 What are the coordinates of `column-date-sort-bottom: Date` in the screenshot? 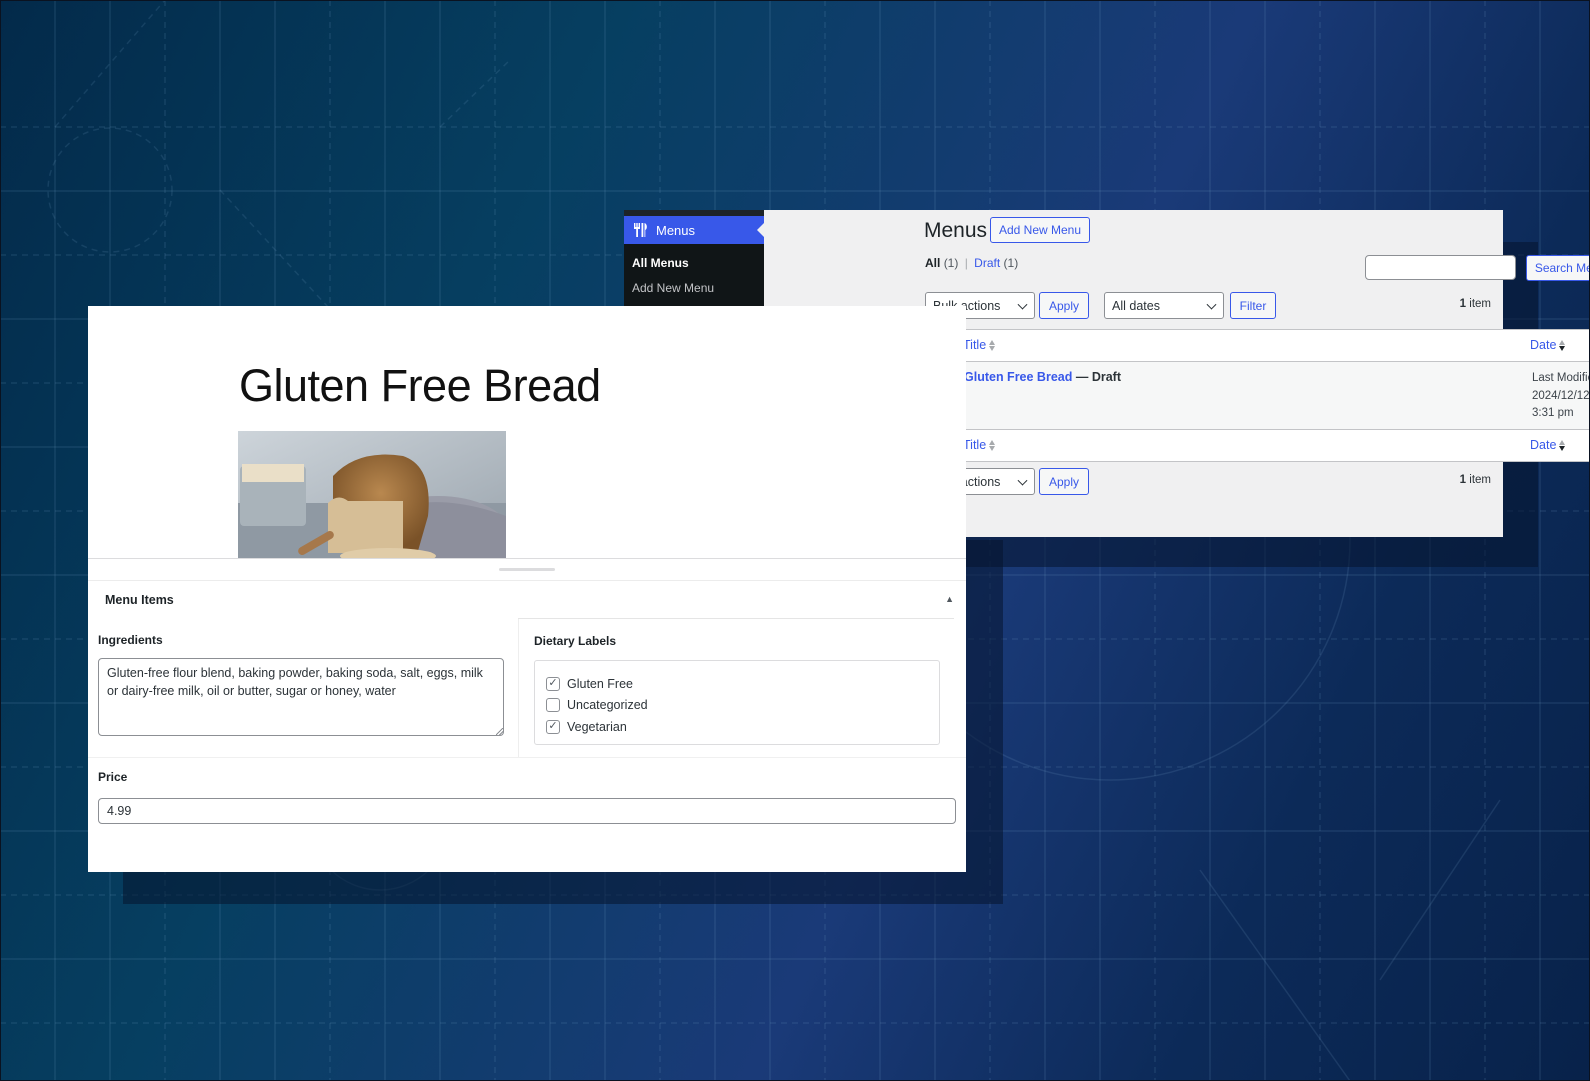 It's located at (1548, 445).